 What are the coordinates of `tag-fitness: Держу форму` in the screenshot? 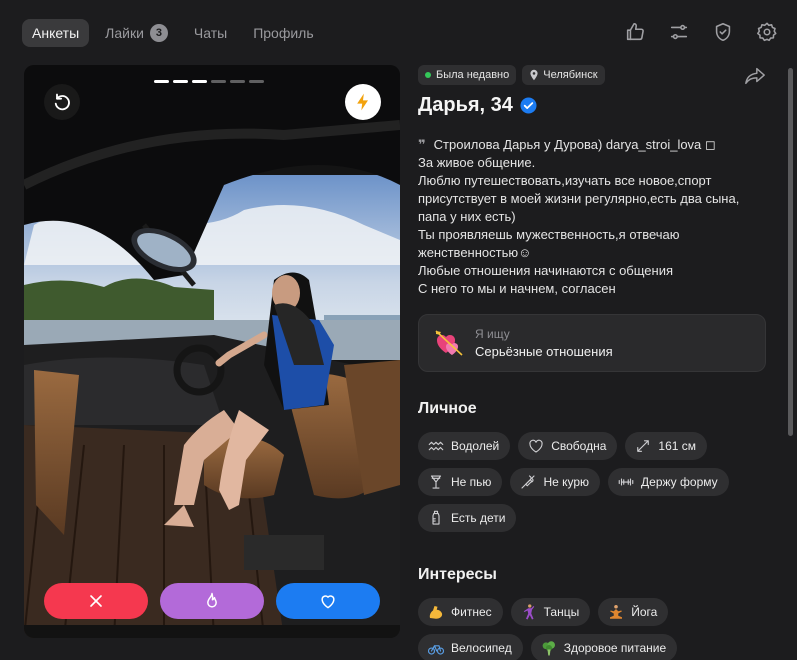 It's located at (668, 482).